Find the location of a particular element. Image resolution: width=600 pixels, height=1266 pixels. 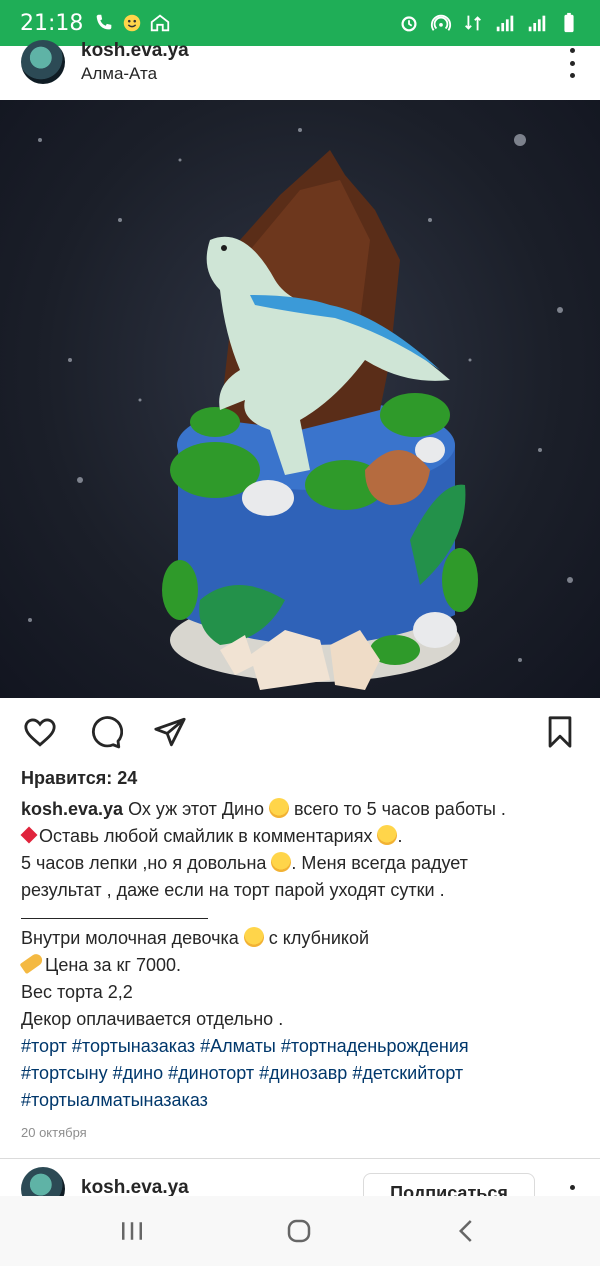

home-button-icon is located at coordinates (299, 1231).